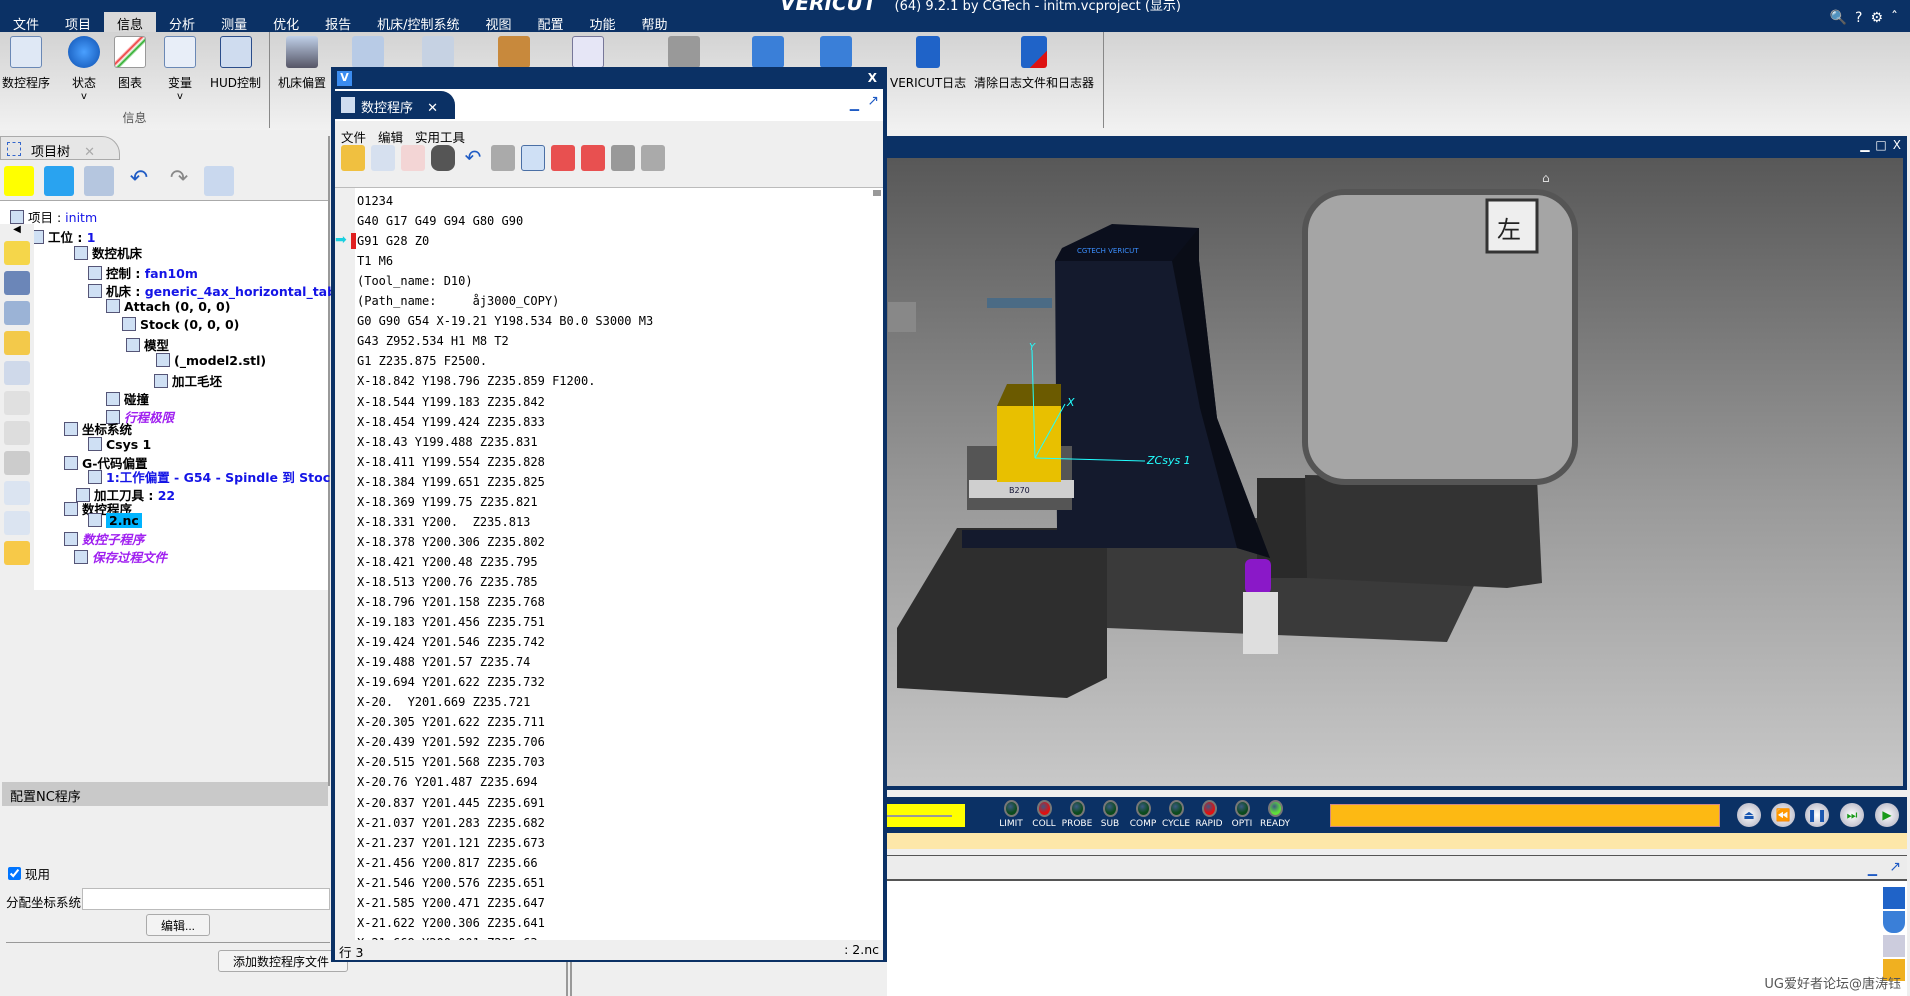 The width and height of the screenshot is (1910, 996). Describe the element at coordinates (393, 241) in the screenshot. I see `nc-line: G91 G28 Z0` at that location.